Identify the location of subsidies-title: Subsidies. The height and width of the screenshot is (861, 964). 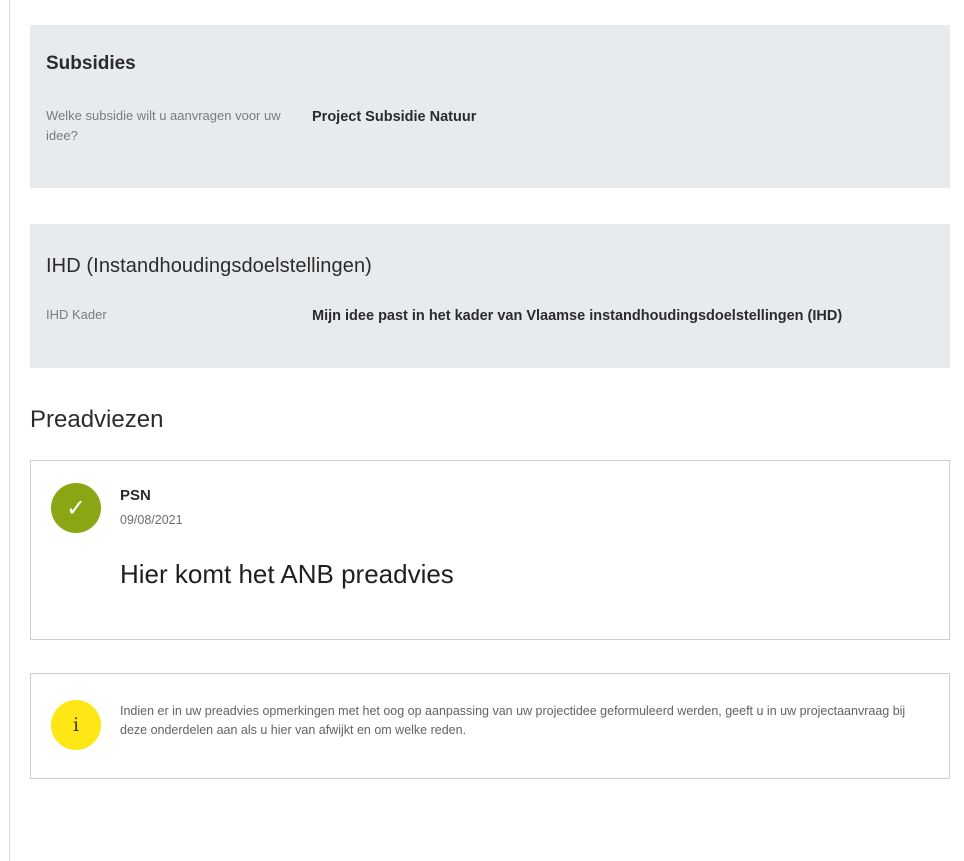
(91, 63).